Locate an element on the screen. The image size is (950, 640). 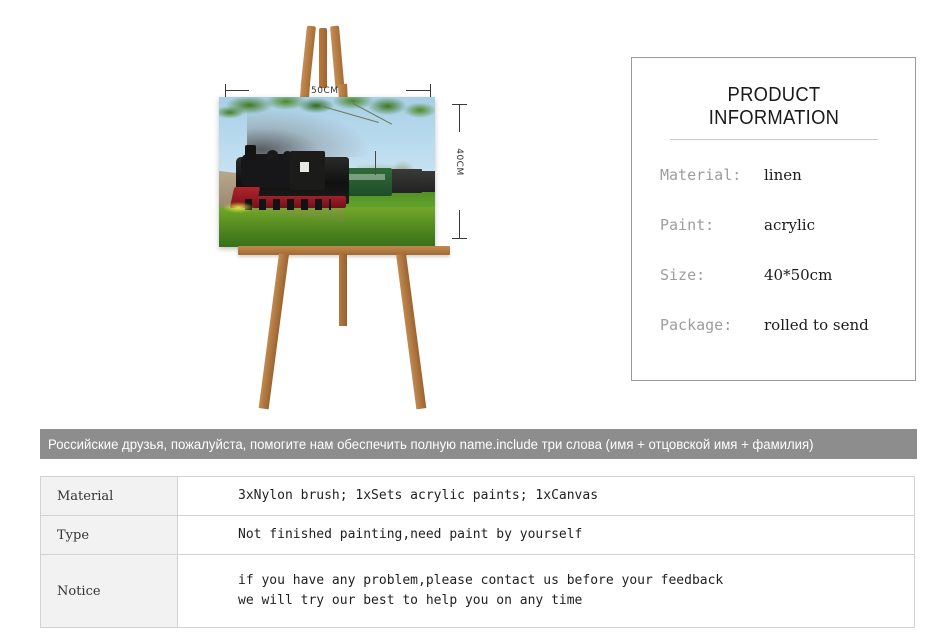
info-label-size: Size: is located at coordinates (683, 275).